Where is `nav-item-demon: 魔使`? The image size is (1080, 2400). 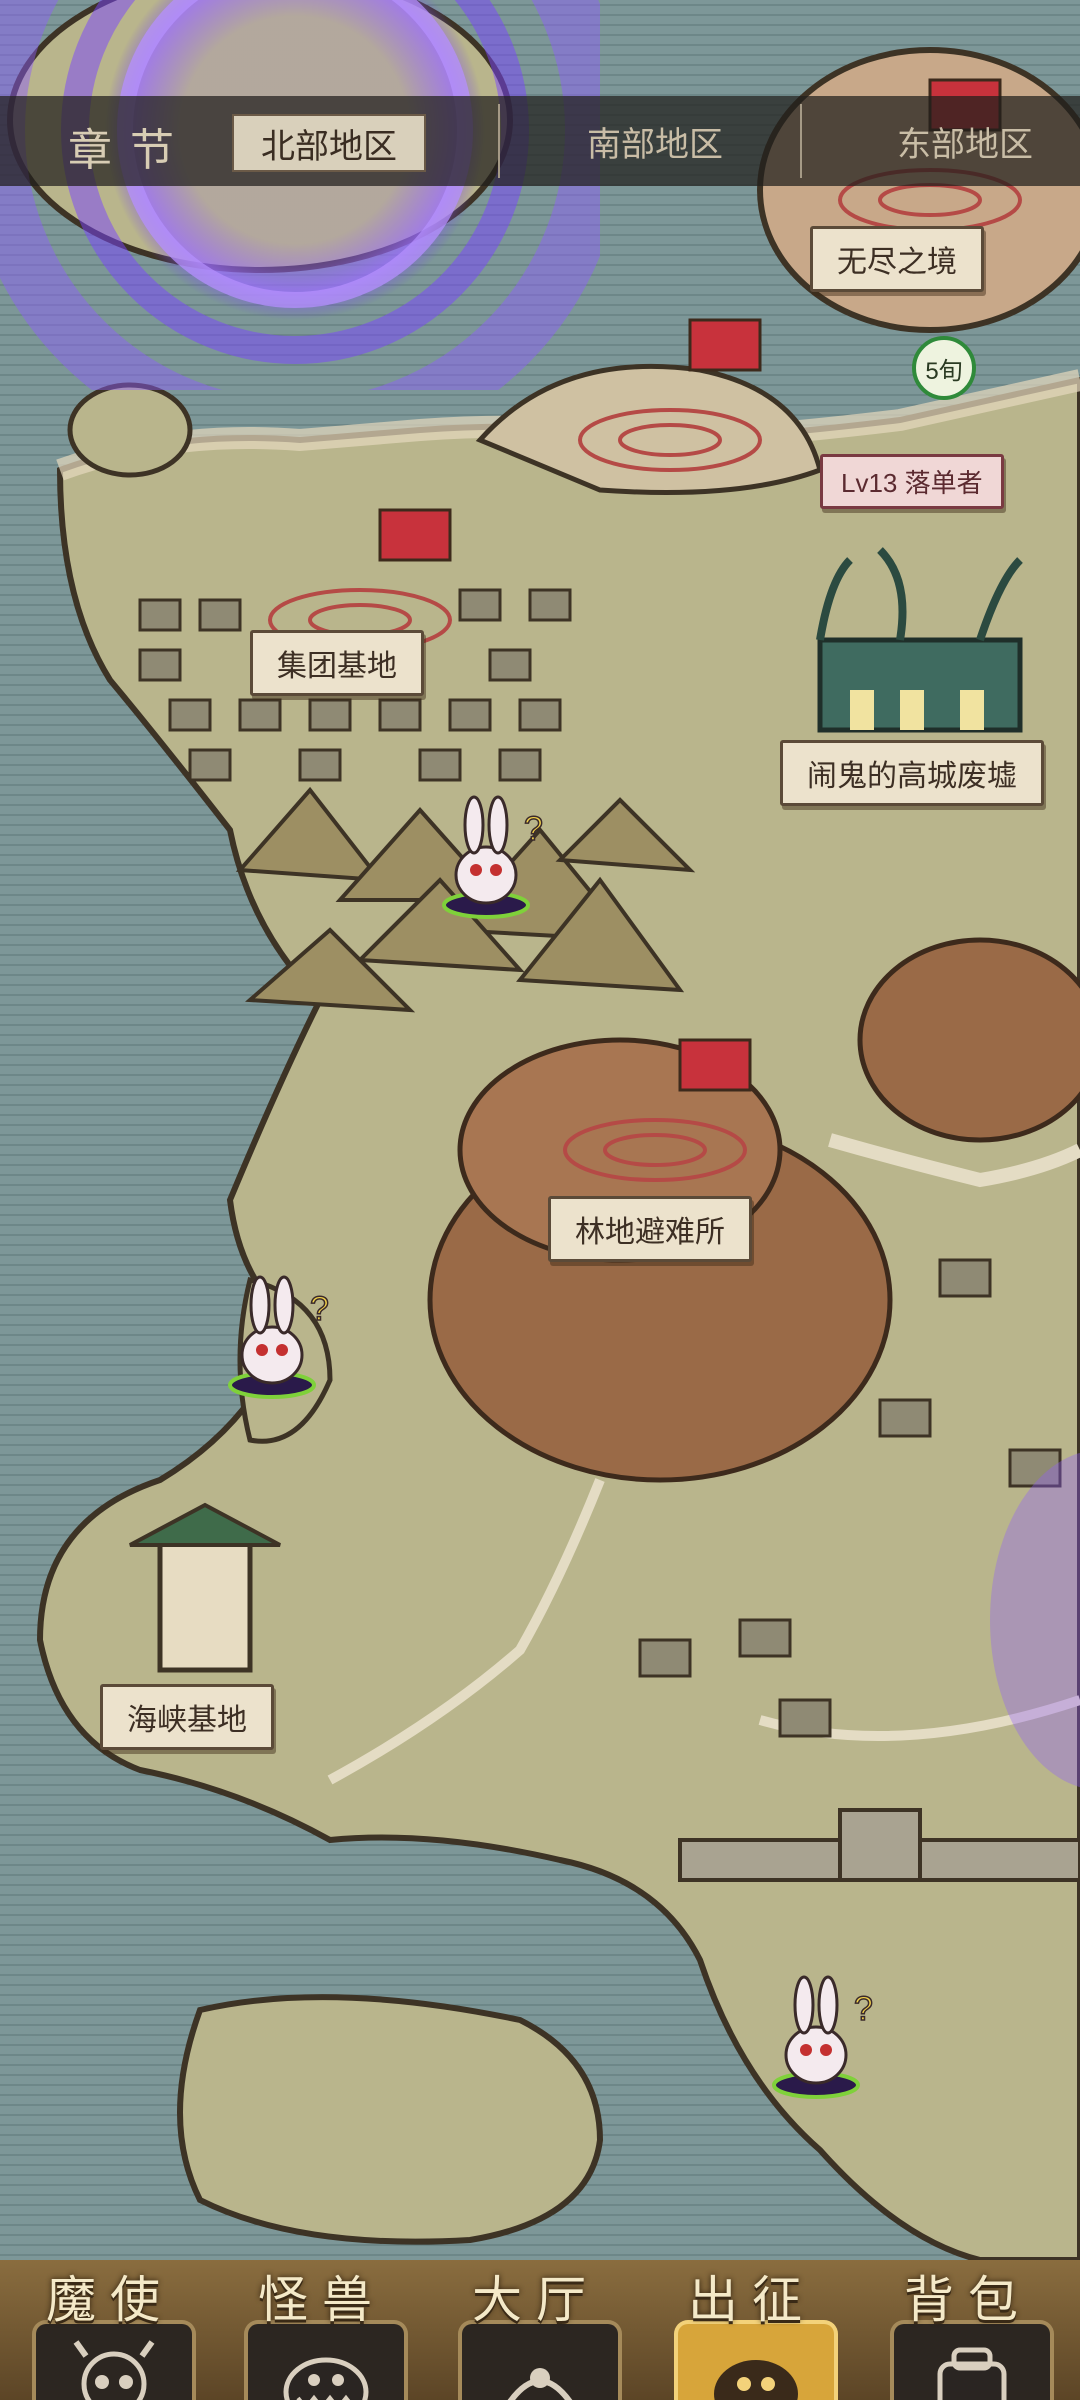 nav-item-demon: 魔使 is located at coordinates (110, 2330).